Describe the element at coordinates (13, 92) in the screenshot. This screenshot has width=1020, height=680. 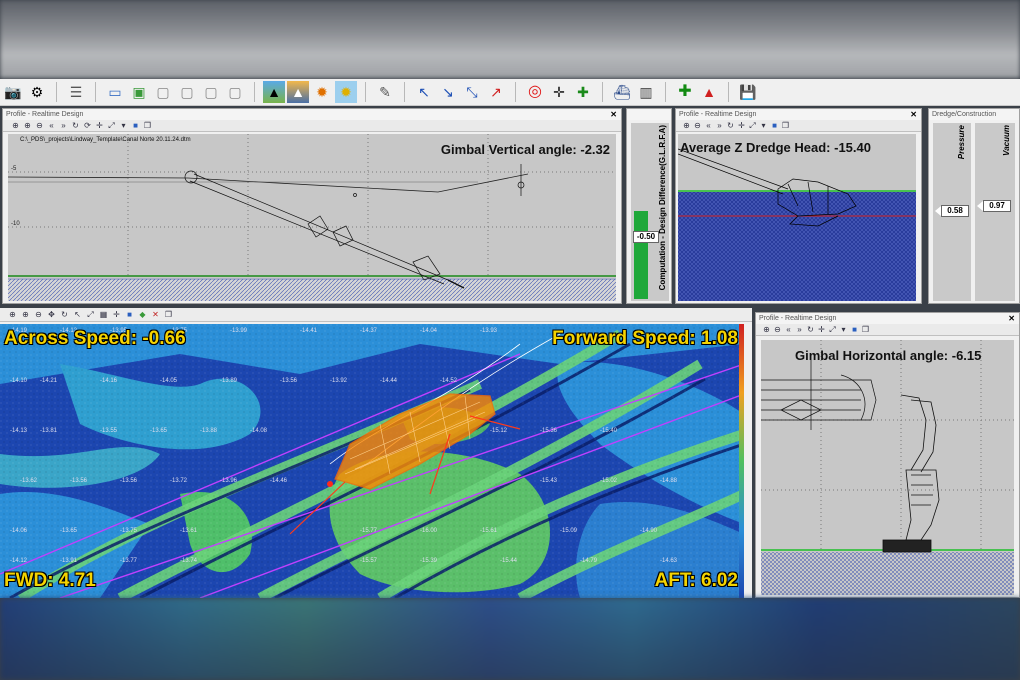
I see `camera-icon: 📷` at that location.